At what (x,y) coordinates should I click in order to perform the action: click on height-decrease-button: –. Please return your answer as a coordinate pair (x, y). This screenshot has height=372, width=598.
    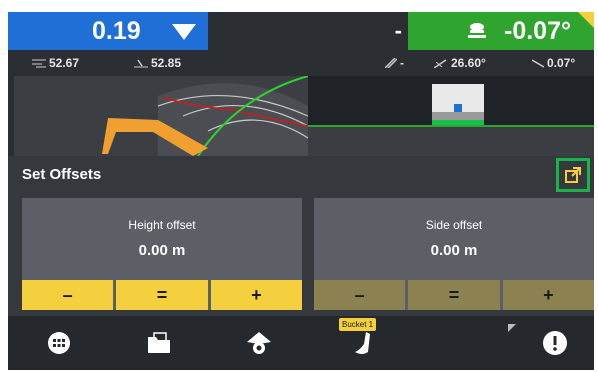
    Looking at the image, I should click on (68, 295).